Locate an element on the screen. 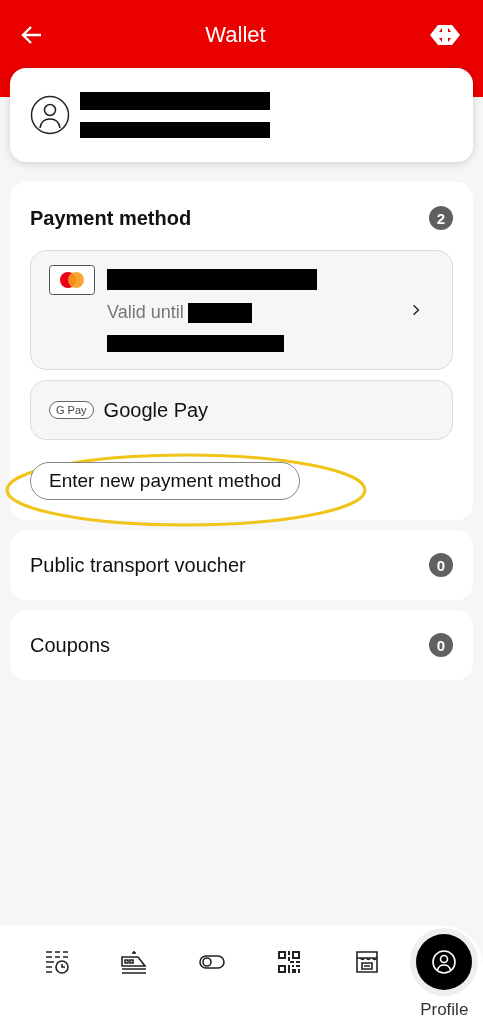 Image resolution: width=483 pixels, height=1024 pixels. timetable-icon is located at coordinates (56, 962).